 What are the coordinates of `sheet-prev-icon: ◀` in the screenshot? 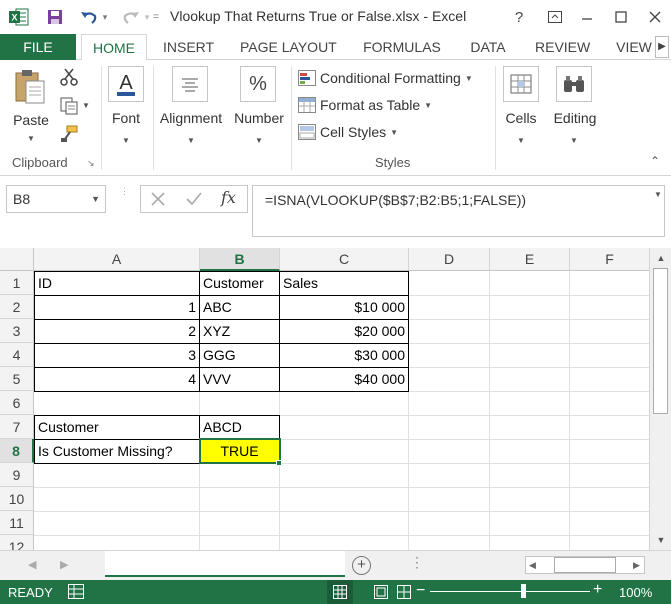 It's located at (32, 564).